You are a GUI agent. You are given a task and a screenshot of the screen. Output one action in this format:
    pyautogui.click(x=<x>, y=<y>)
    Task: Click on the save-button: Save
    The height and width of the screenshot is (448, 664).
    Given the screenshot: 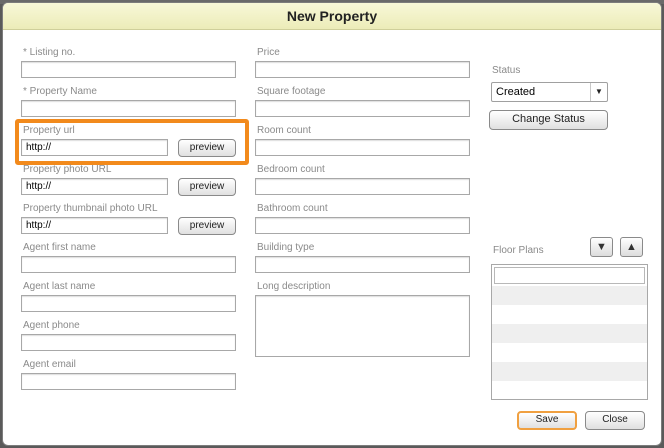 What is the action you would take?
    pyautogui.click(x=547, y=420)
    